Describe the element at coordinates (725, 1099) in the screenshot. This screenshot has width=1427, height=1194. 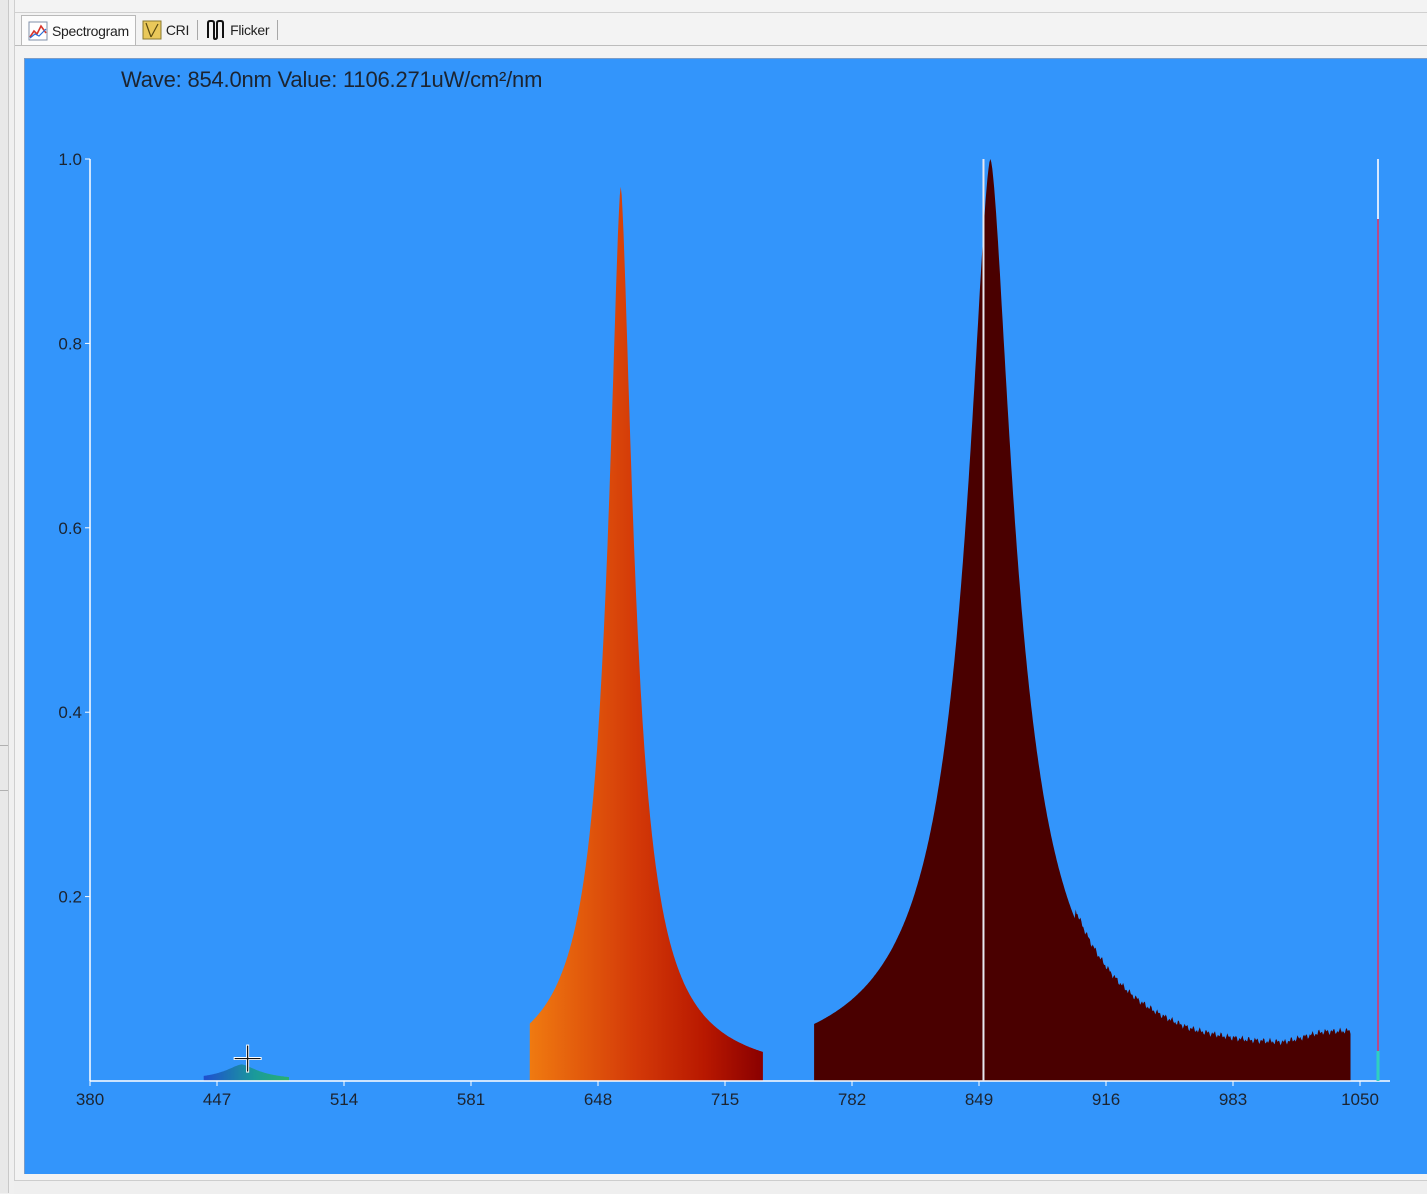
I see `x-tick-label: 715` at that location.